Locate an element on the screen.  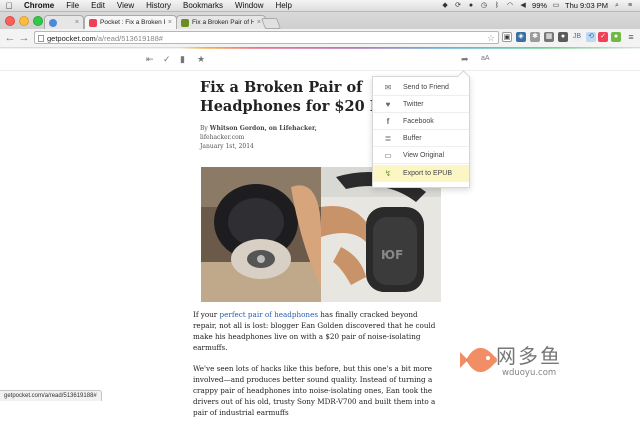
article-date: January 1st, 2014 is located at coordinates (227, 146).